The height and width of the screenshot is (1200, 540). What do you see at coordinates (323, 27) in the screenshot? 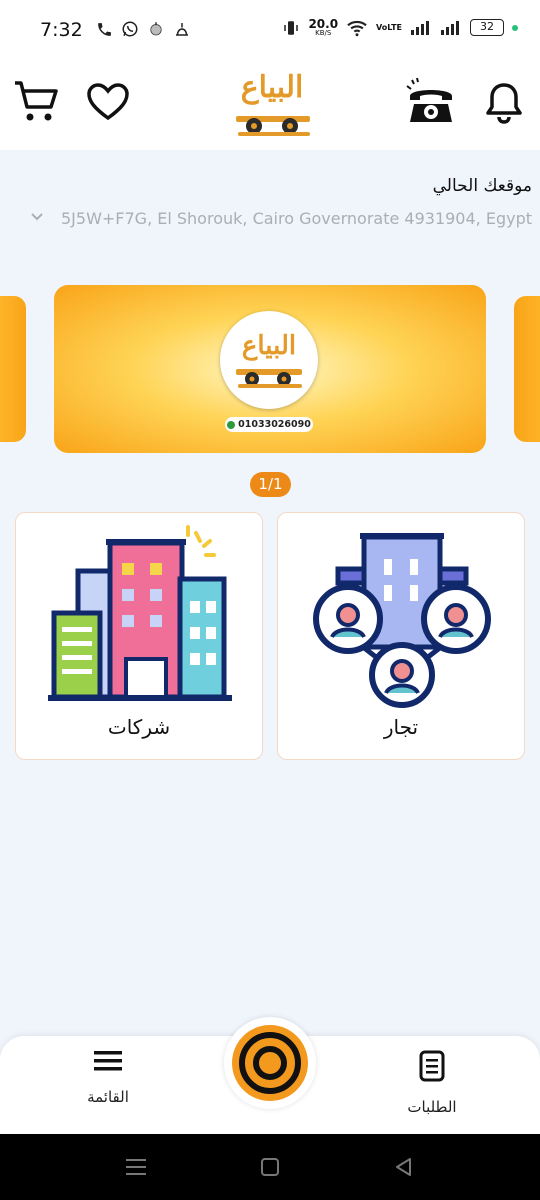
I see `net-speed: 20.0 KB/S` at bounding box center [323, 27].